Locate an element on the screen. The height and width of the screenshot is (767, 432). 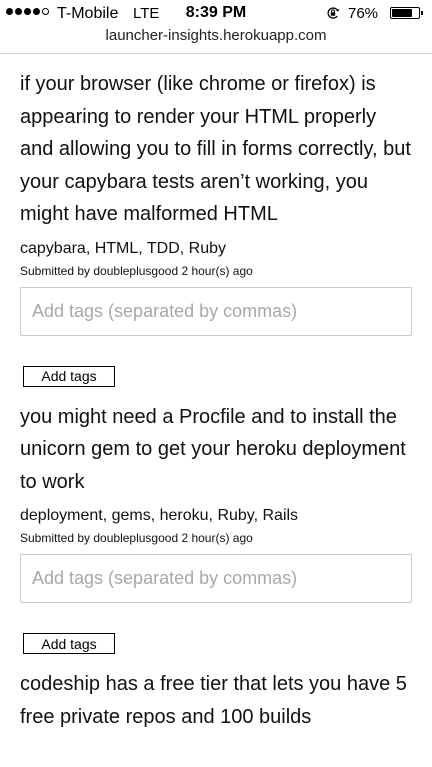
status-bar: T-Mobile LTE 8:39 PM 76% is located at coordinates (216, 13).